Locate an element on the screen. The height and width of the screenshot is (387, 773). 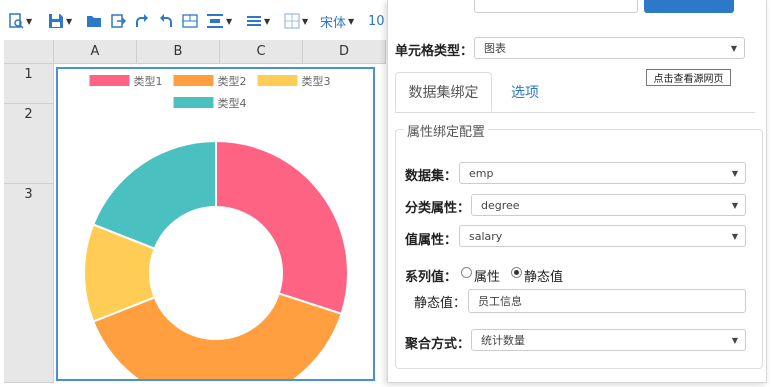
preview-button: ▼ is located at coordinates (20, 21).